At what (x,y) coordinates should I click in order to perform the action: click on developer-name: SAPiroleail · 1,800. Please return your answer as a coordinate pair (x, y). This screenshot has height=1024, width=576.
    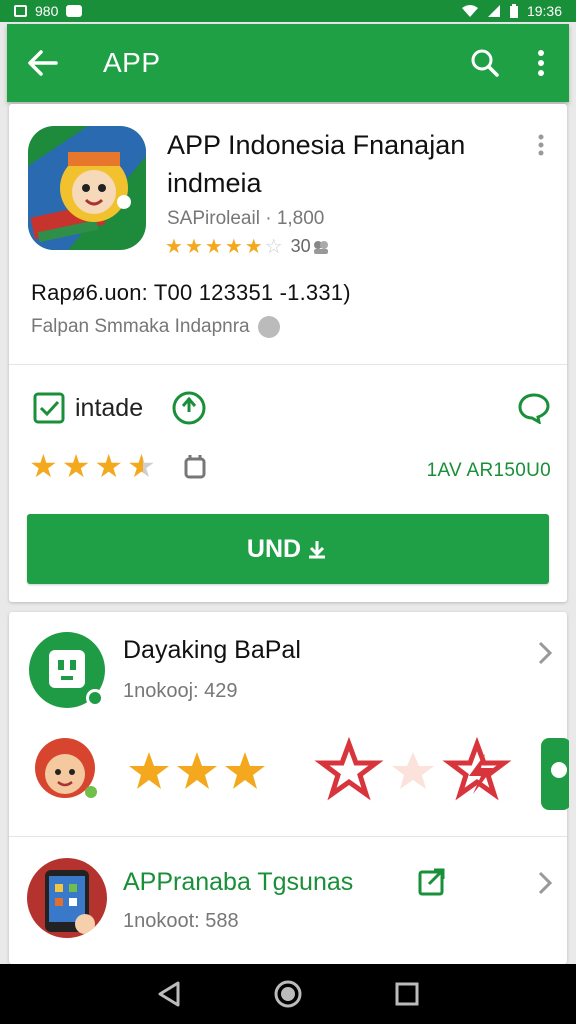
    Looking at the image, I should click on (245, 219).